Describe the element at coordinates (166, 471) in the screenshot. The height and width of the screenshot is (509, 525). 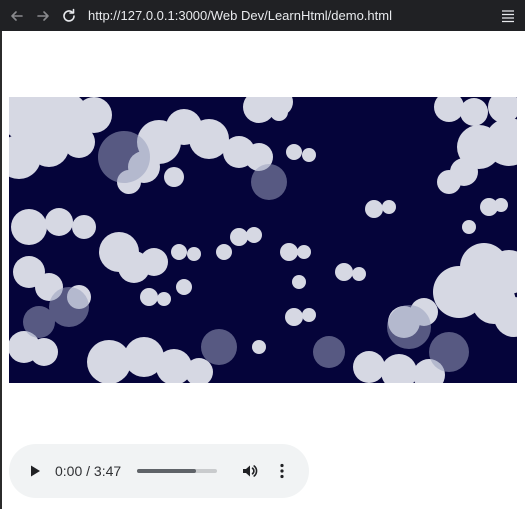
I see `seek-progress` at that location.